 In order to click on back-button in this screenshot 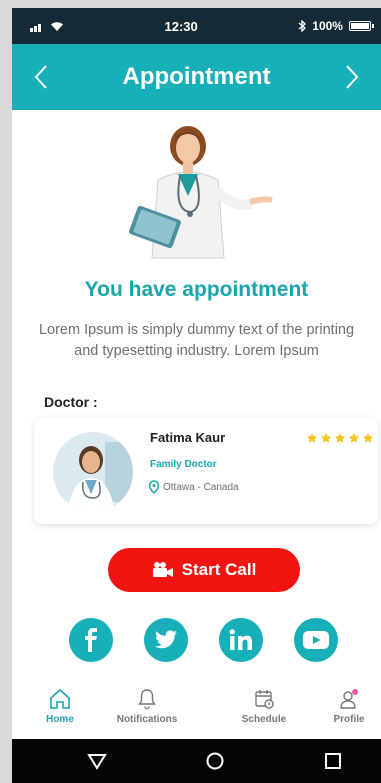, I will do `click(41, 77)`.